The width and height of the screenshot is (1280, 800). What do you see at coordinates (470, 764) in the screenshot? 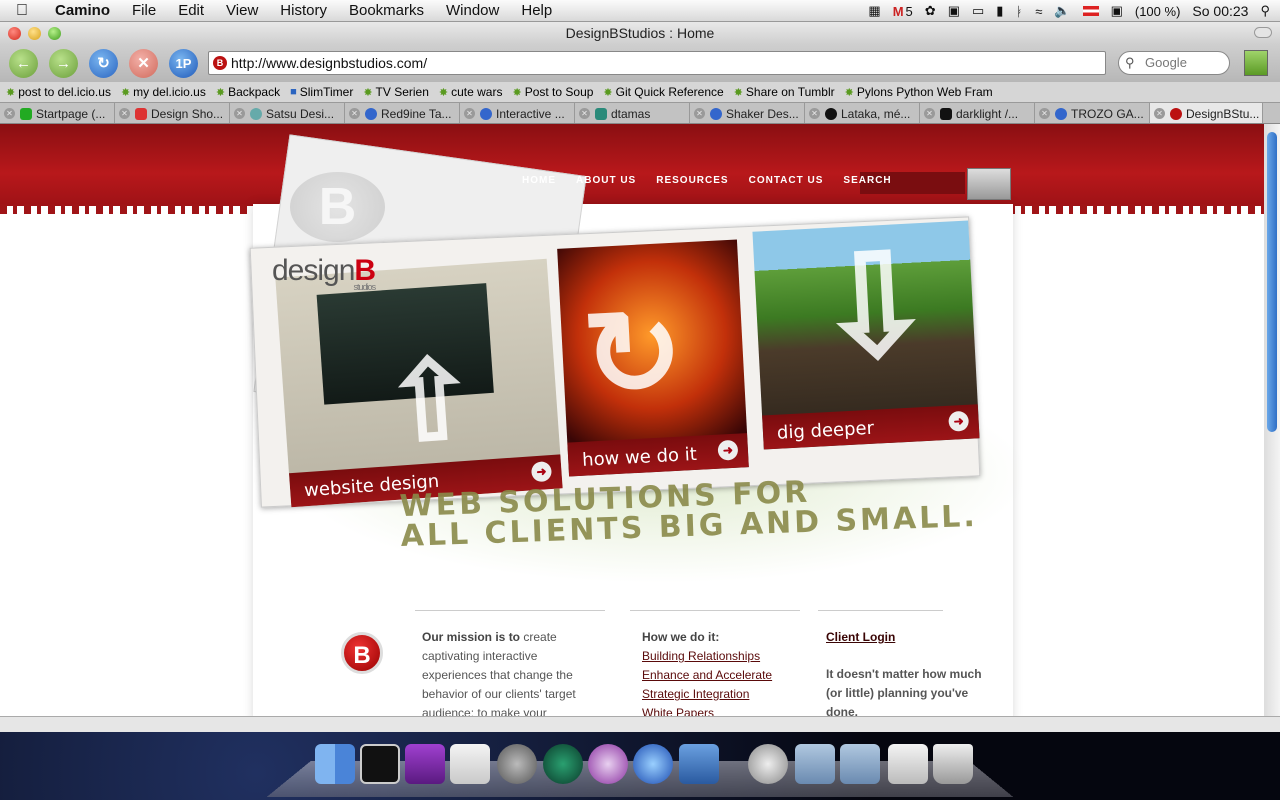
I see `css-edit-icon` at bounding box center [470, 764].